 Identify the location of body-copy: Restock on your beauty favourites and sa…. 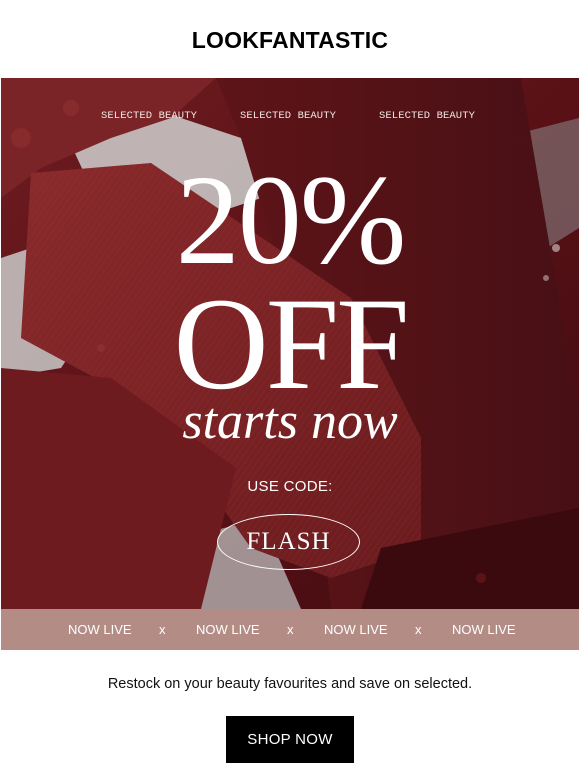
(290, 684).